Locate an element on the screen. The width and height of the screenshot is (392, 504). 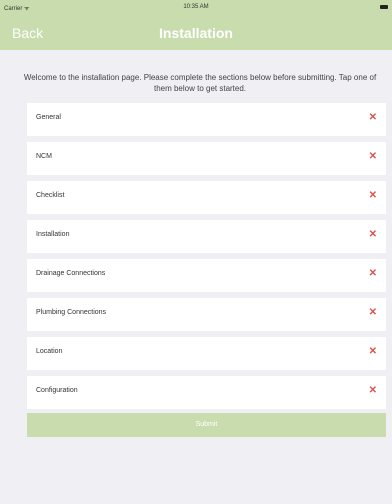
section-label: Plumbing Connections is located at coordinates (71, 312).